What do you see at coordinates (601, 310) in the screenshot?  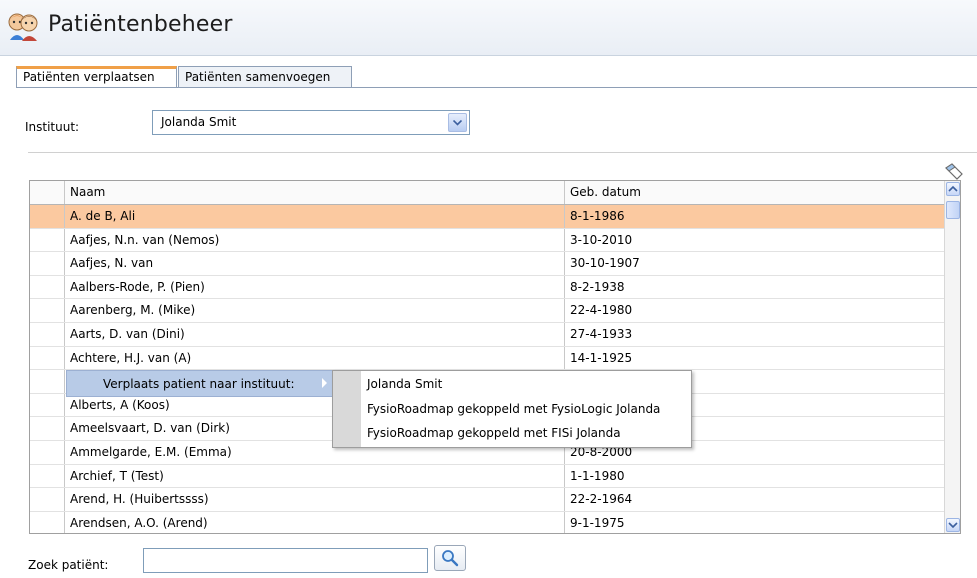 I see `cell-geb-datum: 22-4-1980` at bounding box center [601, 310].